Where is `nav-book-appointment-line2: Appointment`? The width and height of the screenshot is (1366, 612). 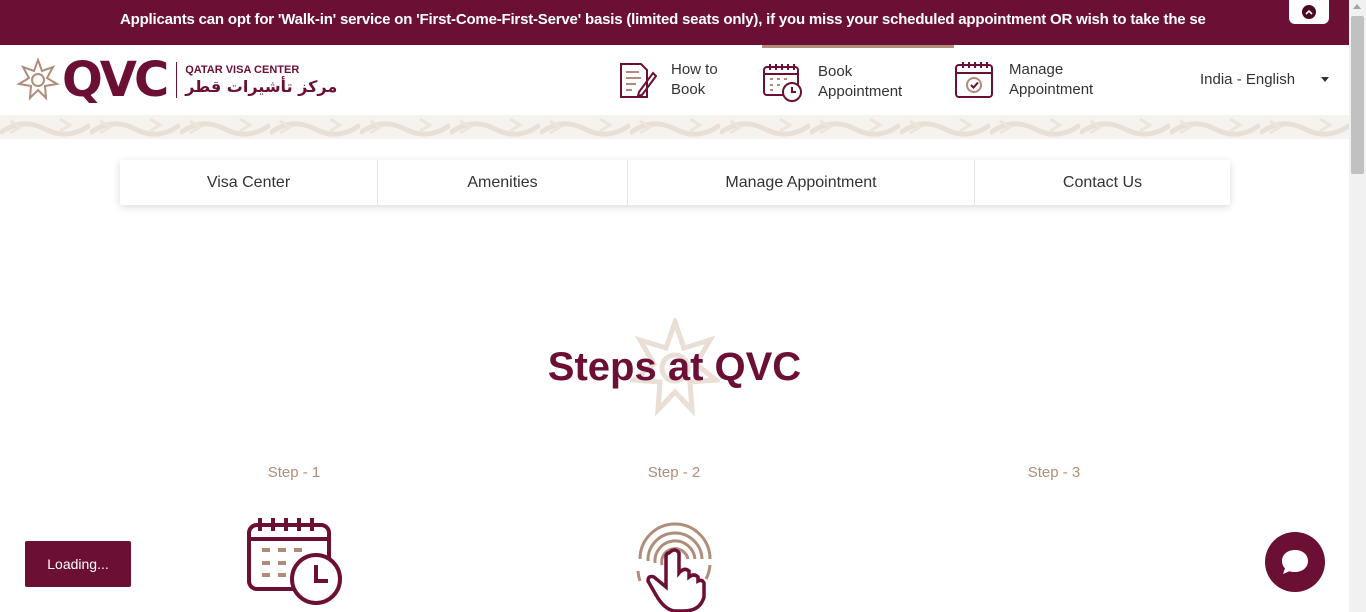 nav-book-appointment-line2: Appointment is located at coordinates (860, 91).